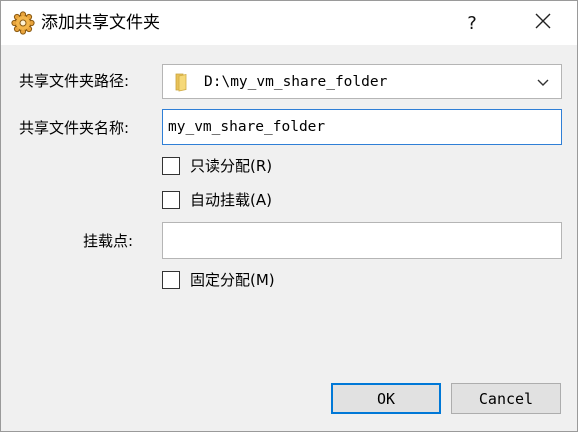 This screenshot has height=432, width=578. Describe the element at coordinates (289, 23) in the screenshot. I see `title-bar: 添加共享文件夹 ?` at that location.